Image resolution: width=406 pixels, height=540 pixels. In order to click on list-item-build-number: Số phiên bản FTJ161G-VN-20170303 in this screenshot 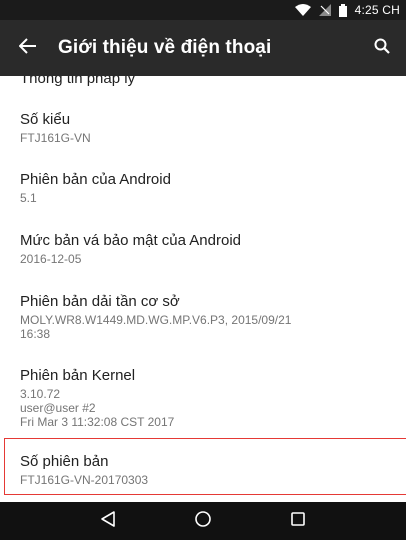, I will do `click(205, 466)`.